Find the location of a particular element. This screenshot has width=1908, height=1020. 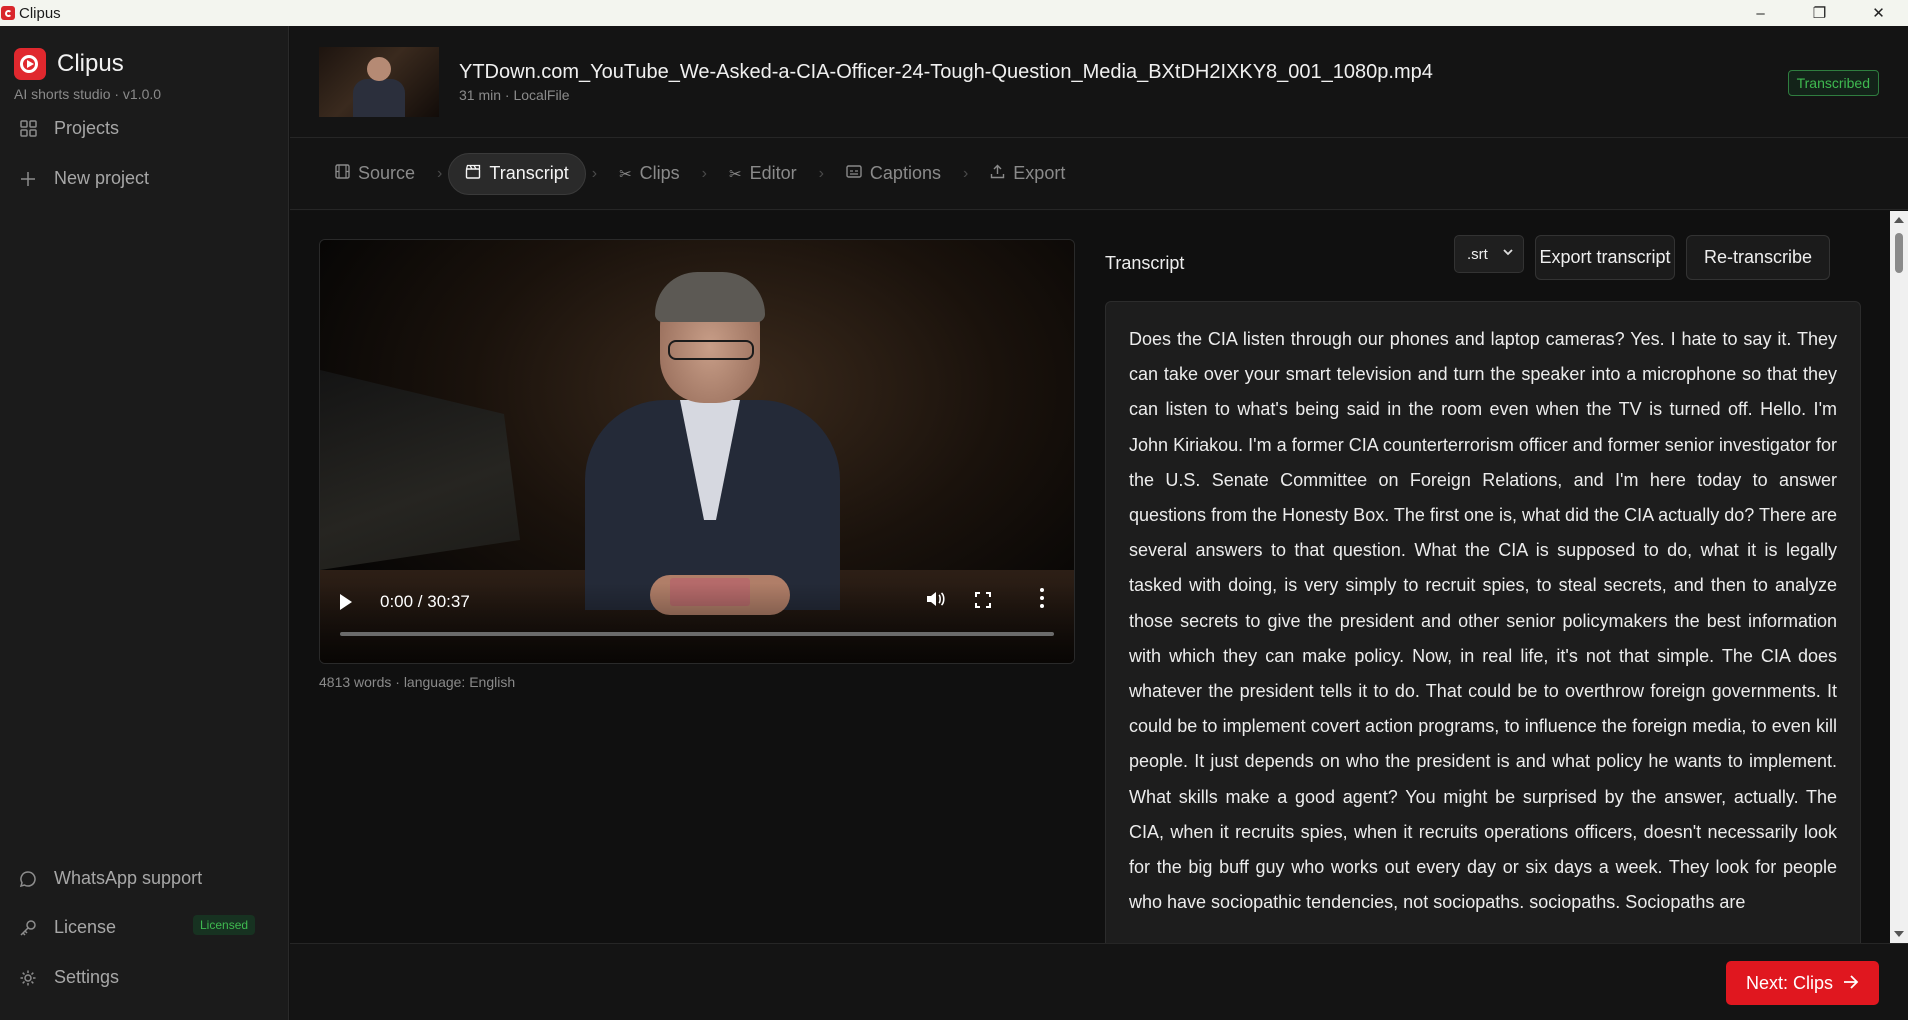

sidebar-item-settings: Settings is located at coordinates (68, 977).